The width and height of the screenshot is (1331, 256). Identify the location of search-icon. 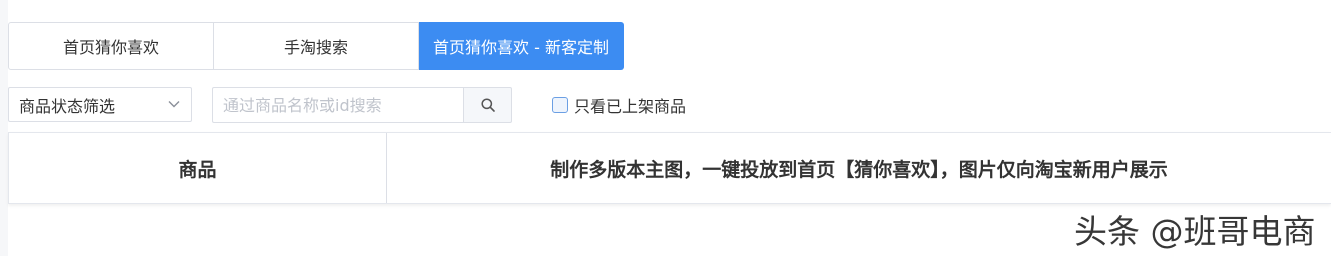
(487, 105).